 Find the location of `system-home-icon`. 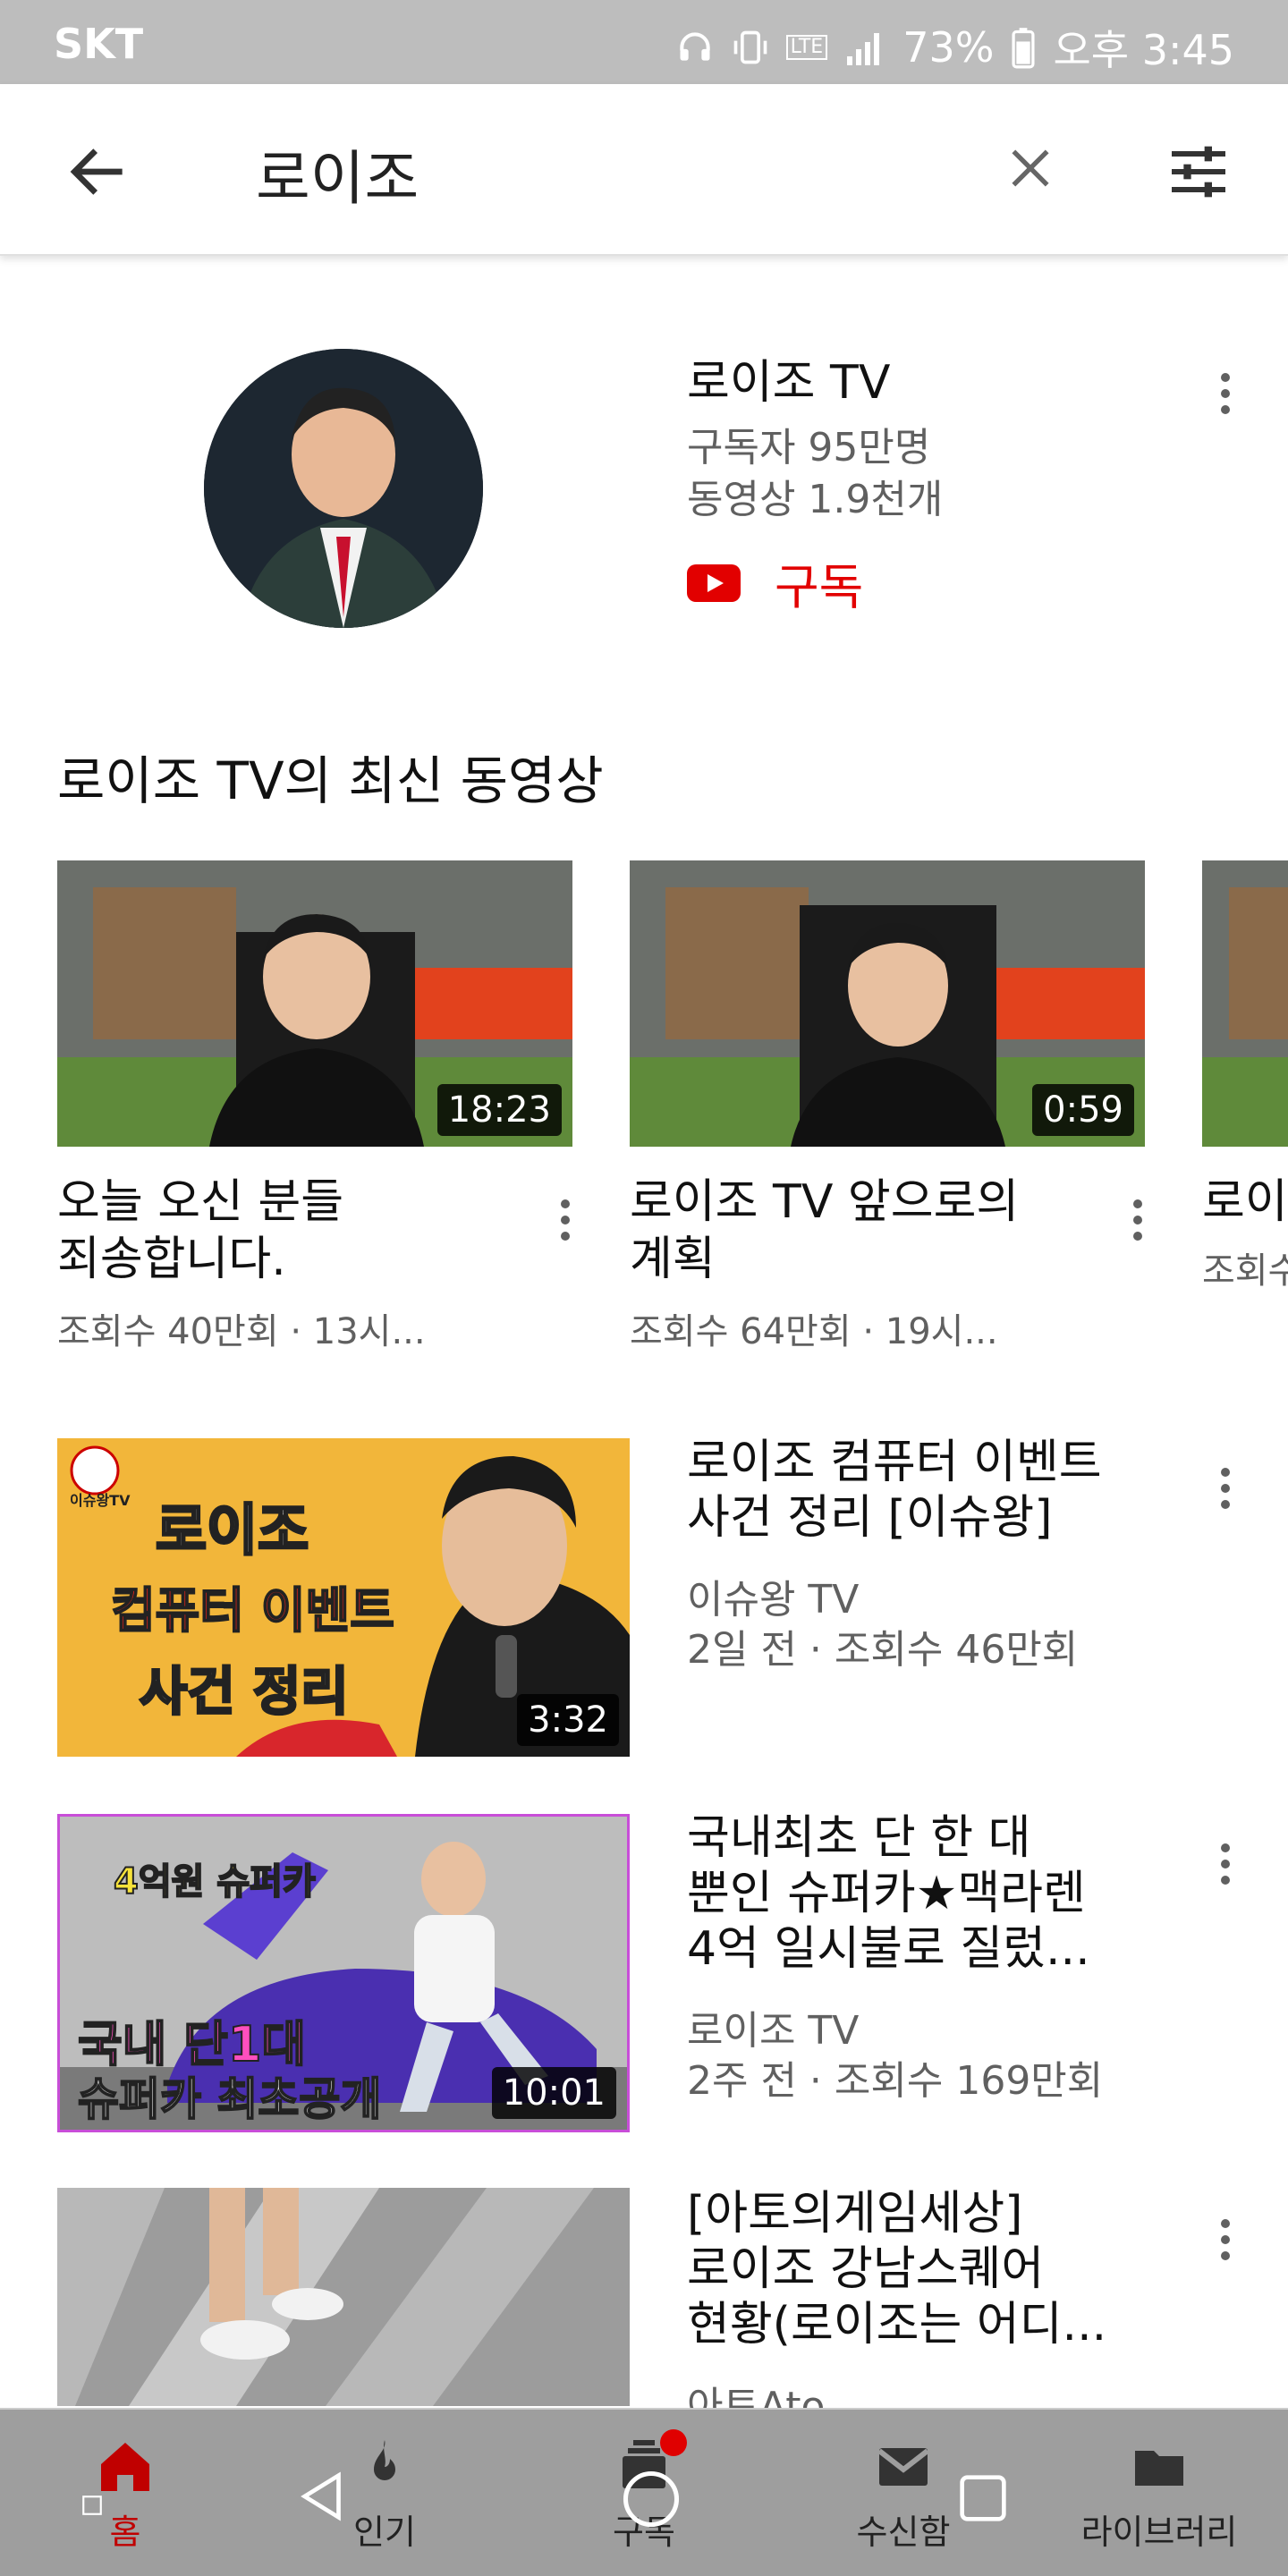

system-home-icon is located at coordinates (651, 2499).